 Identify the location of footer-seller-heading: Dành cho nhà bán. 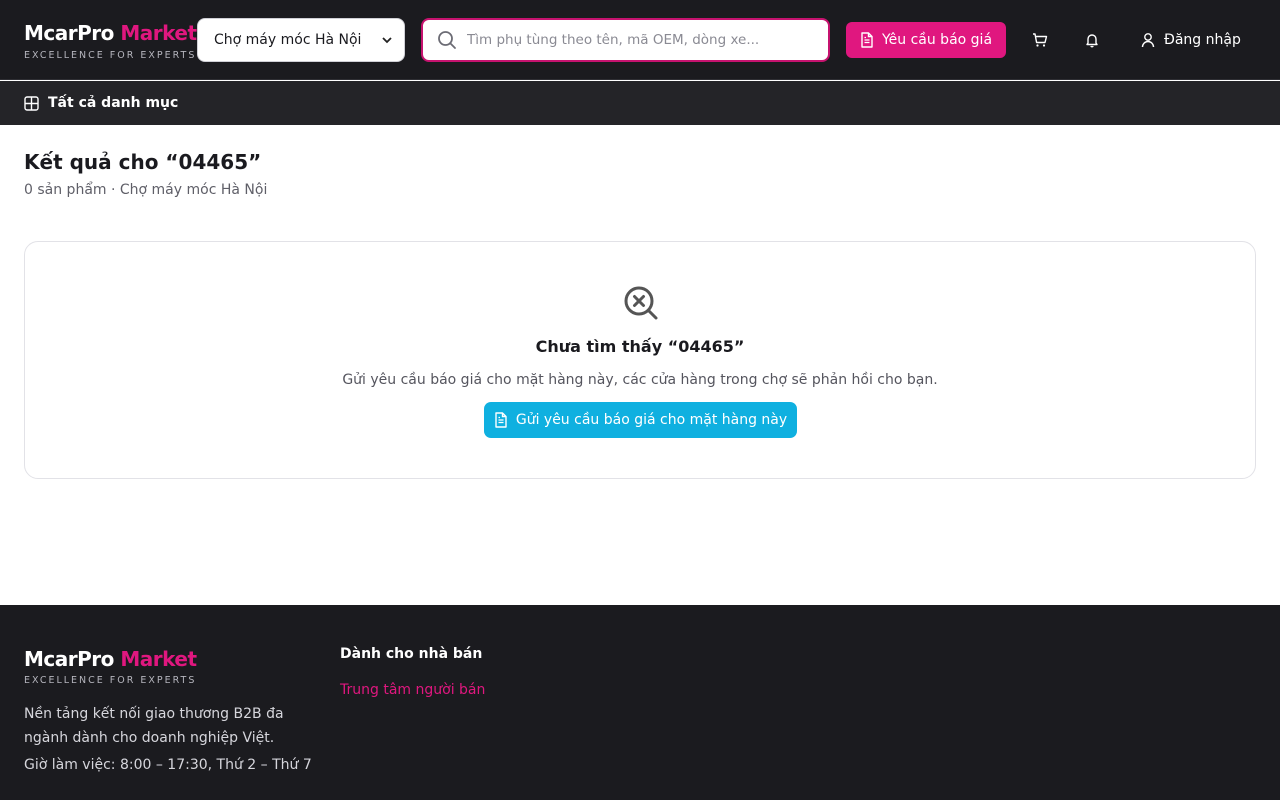
(411, 654).